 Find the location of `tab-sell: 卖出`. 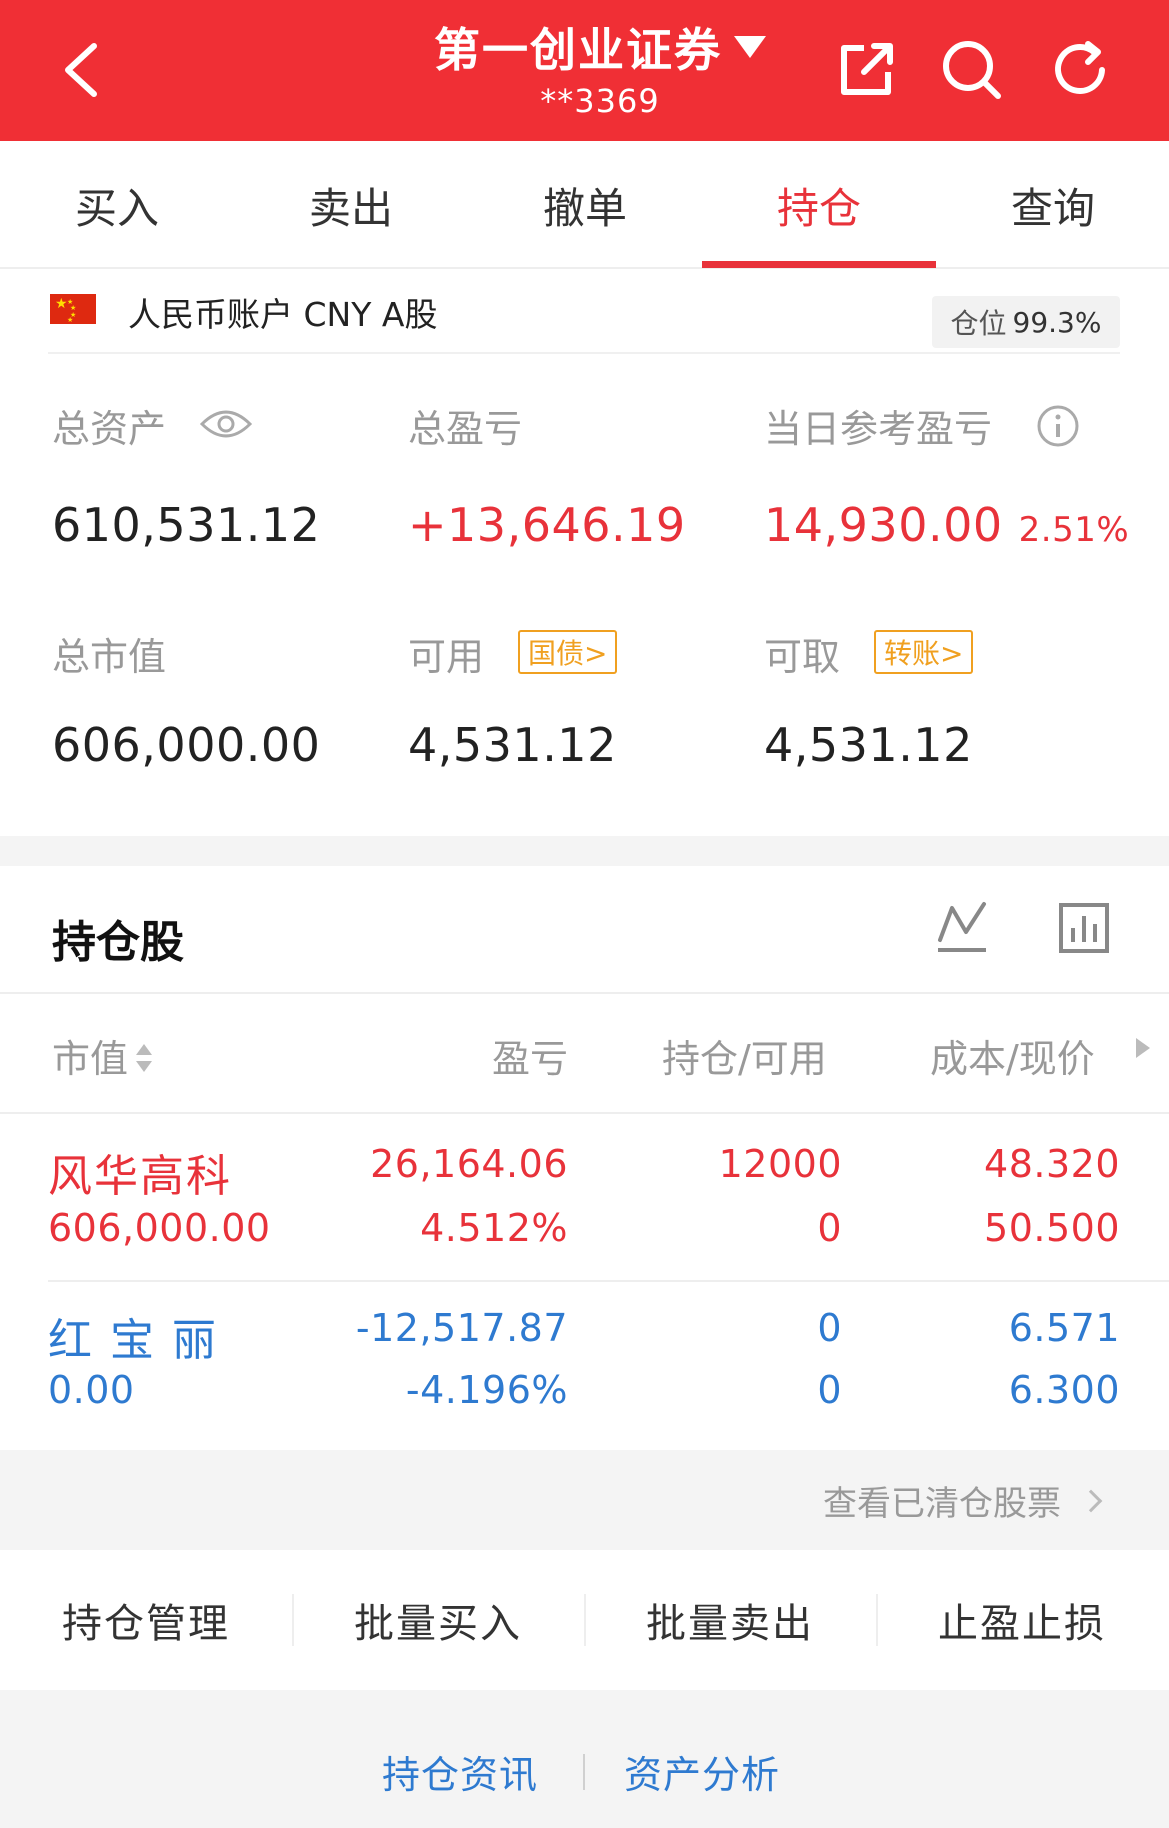

tab-sell: 卖出 is located at coordinates (351, 205).